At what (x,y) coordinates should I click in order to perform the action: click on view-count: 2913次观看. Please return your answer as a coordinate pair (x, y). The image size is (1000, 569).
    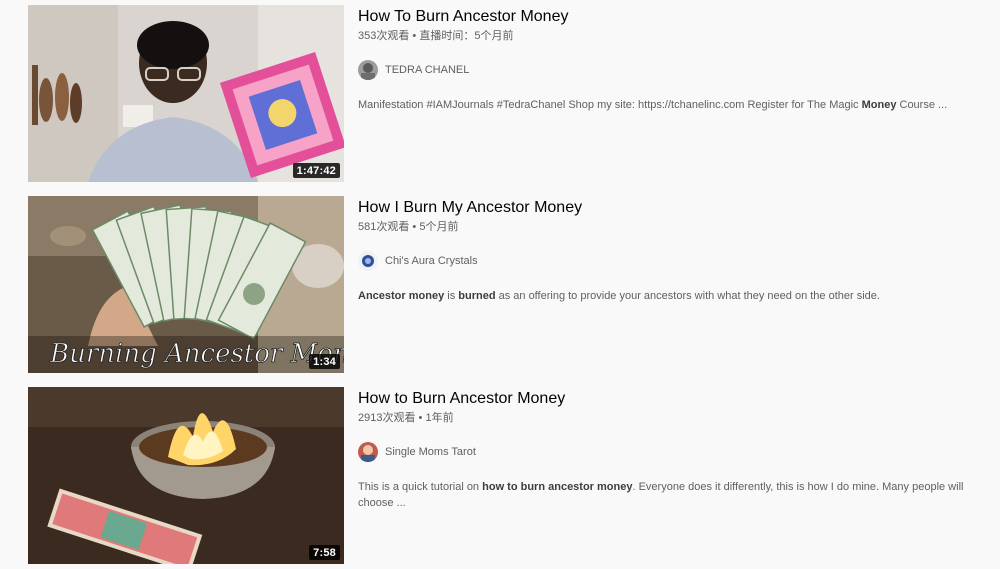
    Looking at the image, I should click on (387, 418).